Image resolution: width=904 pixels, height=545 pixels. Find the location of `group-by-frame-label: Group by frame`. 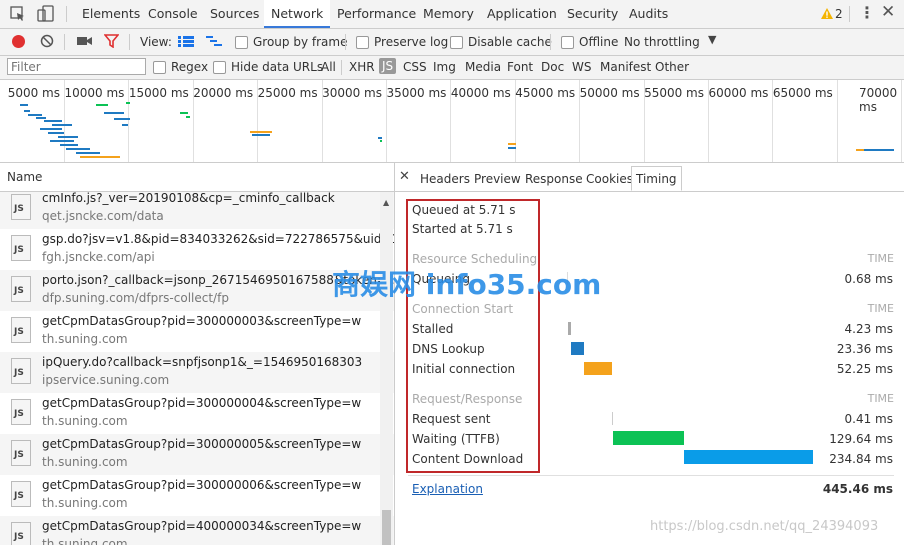

group-by-frame-label: Group by frame is located at coordinates (300, 42).